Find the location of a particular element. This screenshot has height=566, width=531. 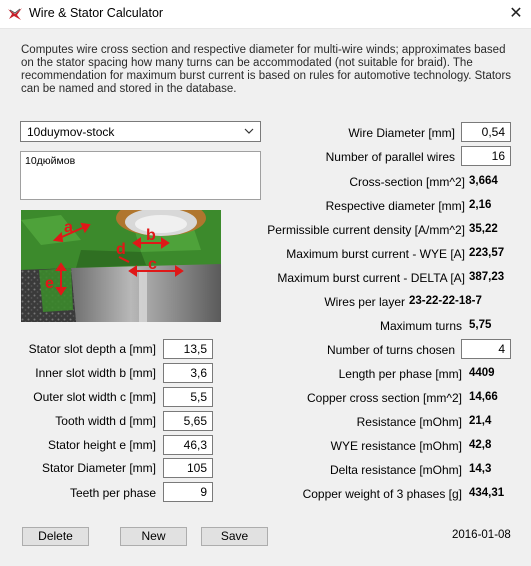

respective-diameter-value: 2,16 is located at coordinates (480, 205).